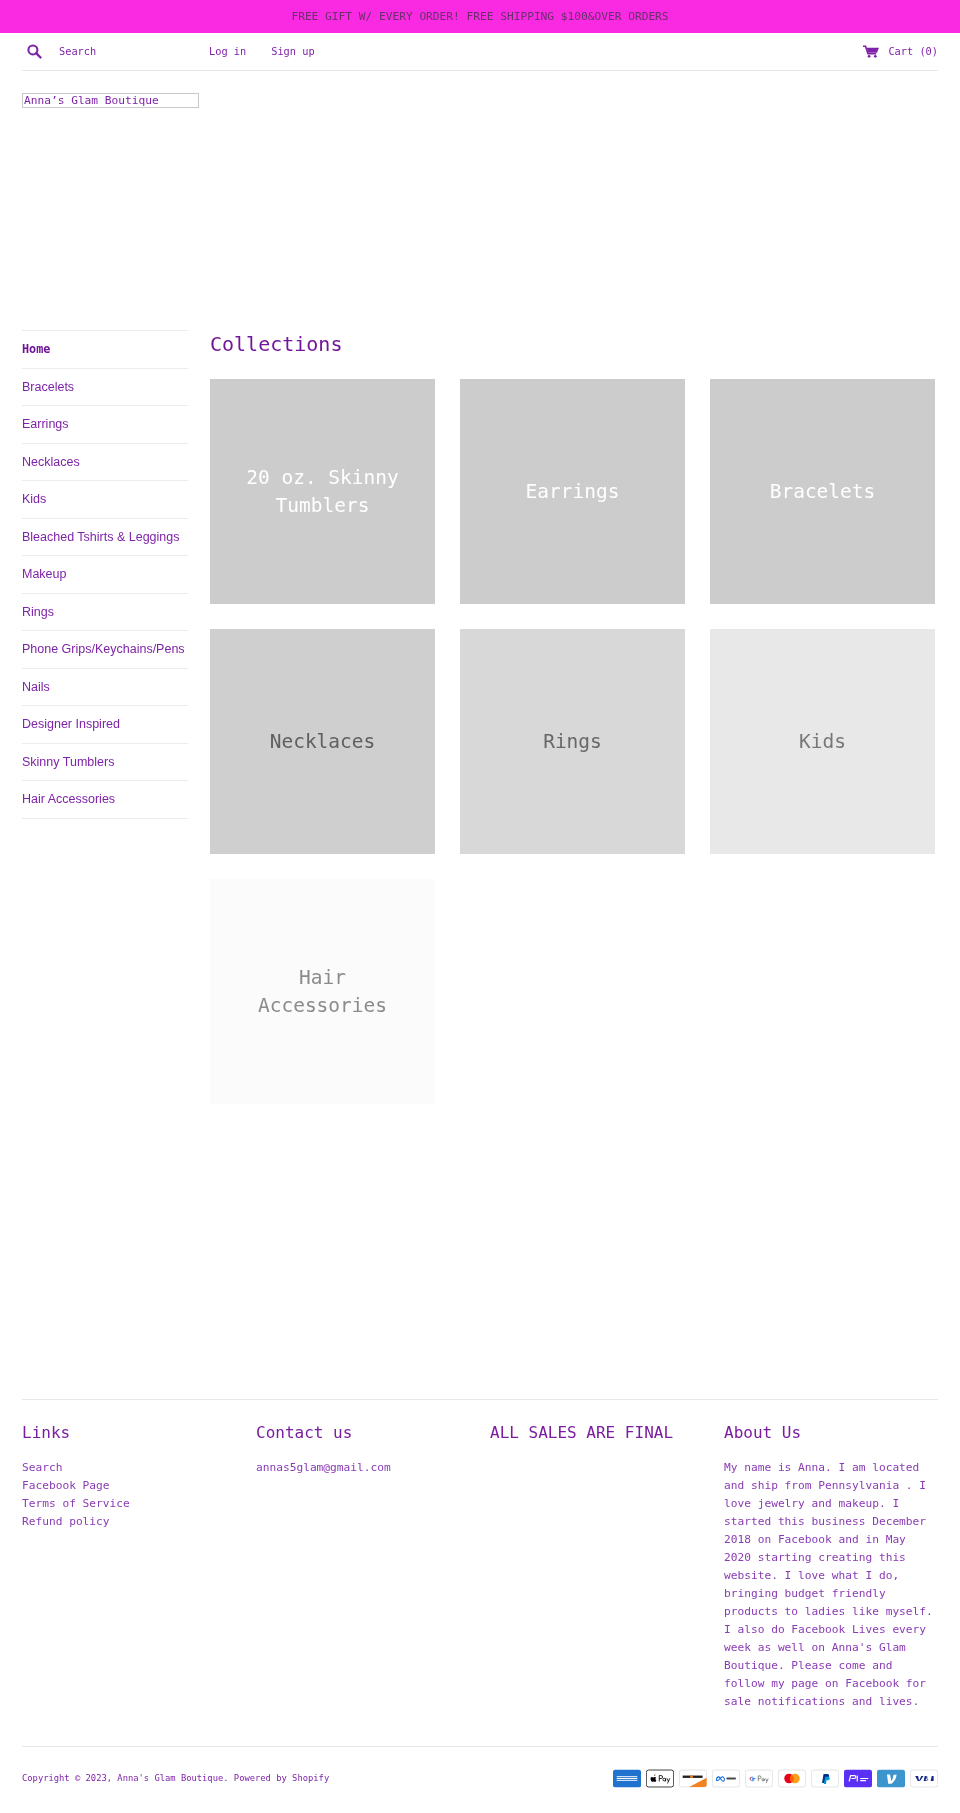  Describe the element at coordinates (572, 741) in the screenshot. I see `collection-tile: Rings` at that location.